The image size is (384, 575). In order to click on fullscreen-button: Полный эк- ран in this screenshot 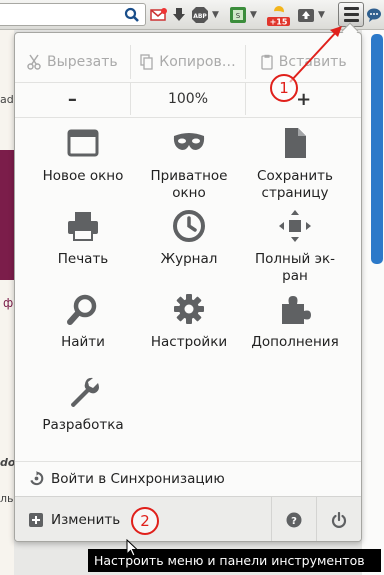, I will do `click(295, 247)`.